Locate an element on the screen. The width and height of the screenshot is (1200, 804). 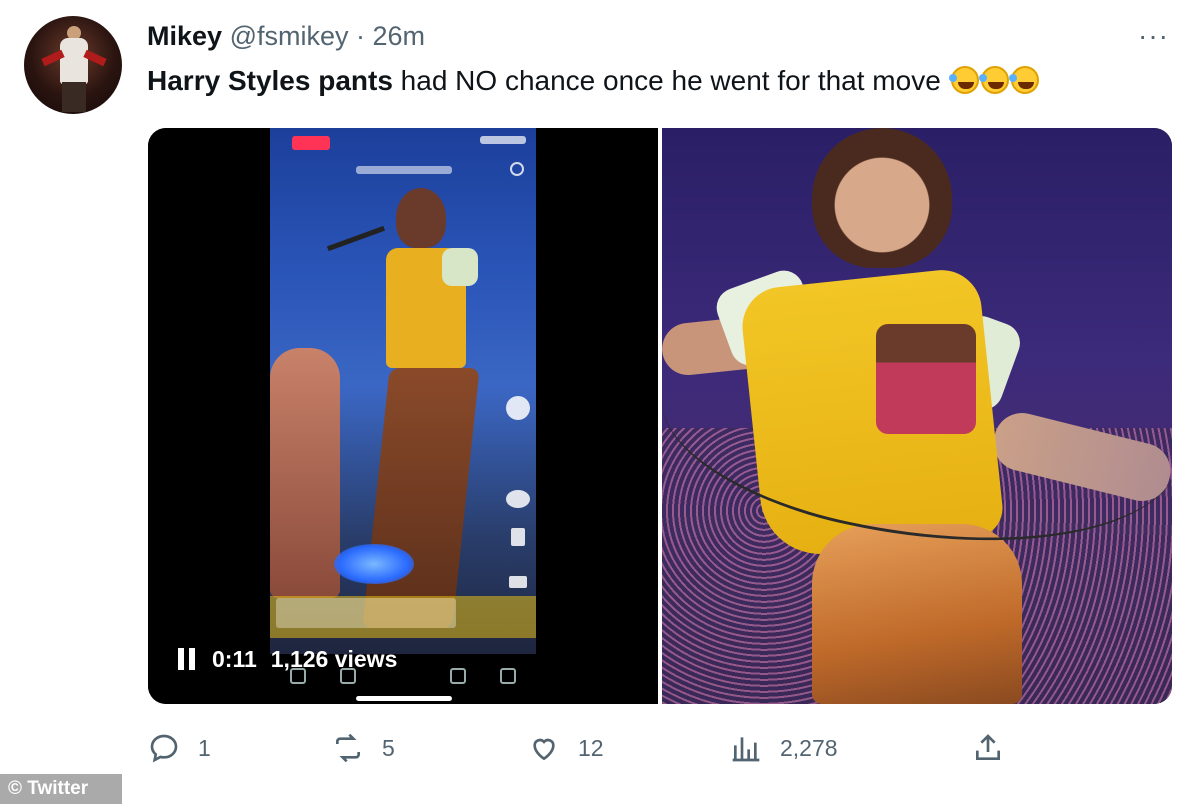
view-count: 2,278 is located at coordinates (809, 747).